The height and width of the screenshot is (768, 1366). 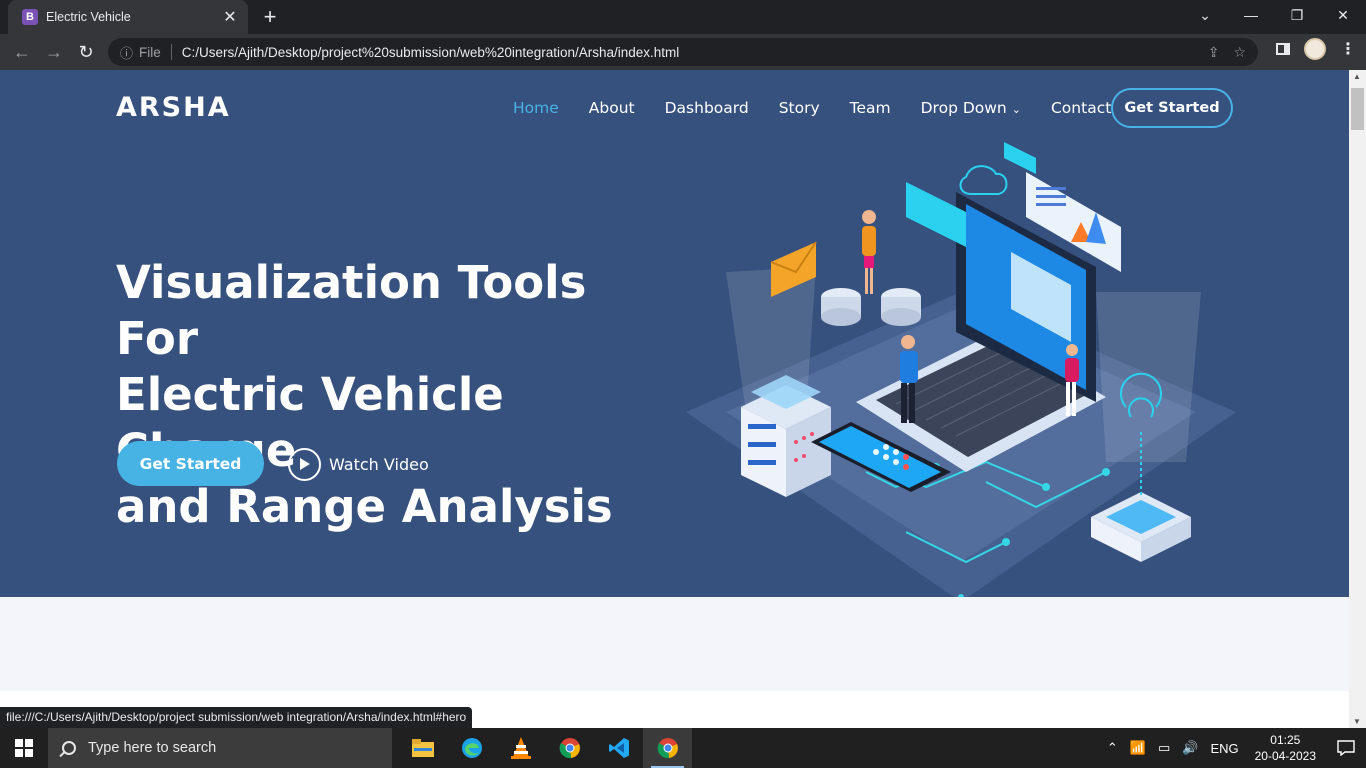 What do you see at coordinates (422, 748) in the screenshot?
I see `file-explorer-icon` at bounding box center [422, 748].